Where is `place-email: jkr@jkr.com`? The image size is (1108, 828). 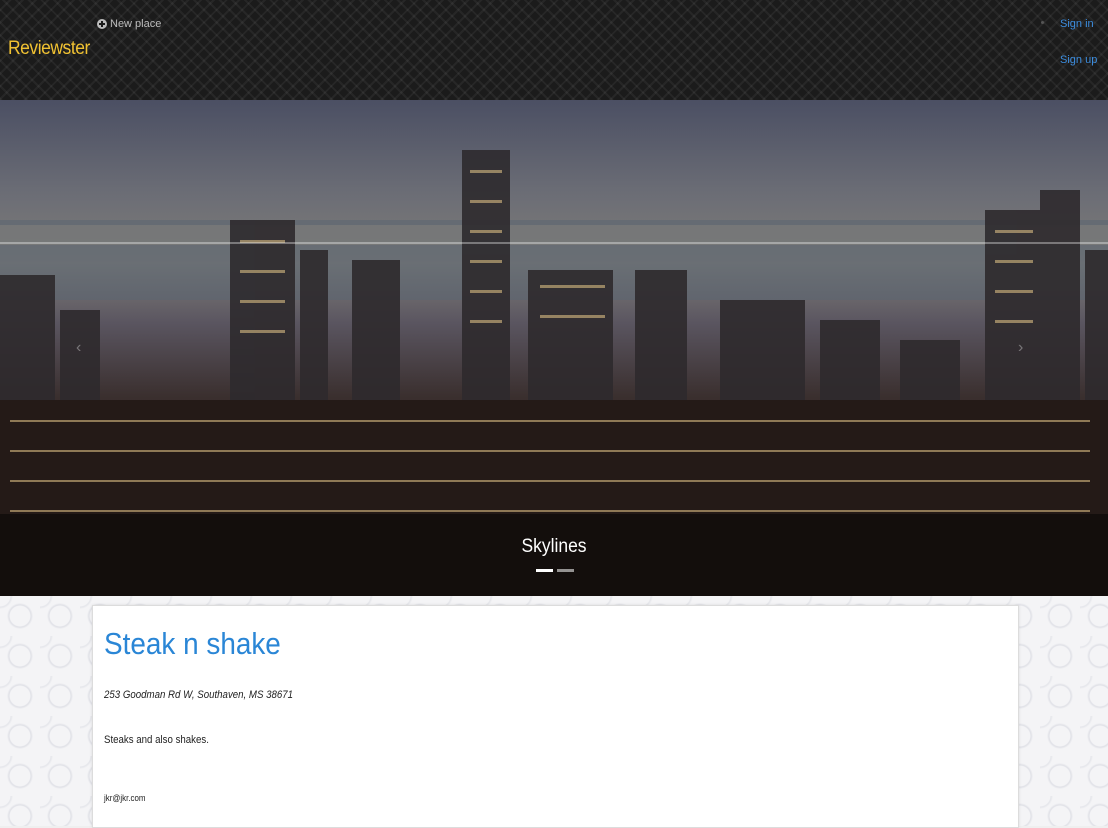 place-email: jkr@jkr.com is located at coordinates (125, 798).